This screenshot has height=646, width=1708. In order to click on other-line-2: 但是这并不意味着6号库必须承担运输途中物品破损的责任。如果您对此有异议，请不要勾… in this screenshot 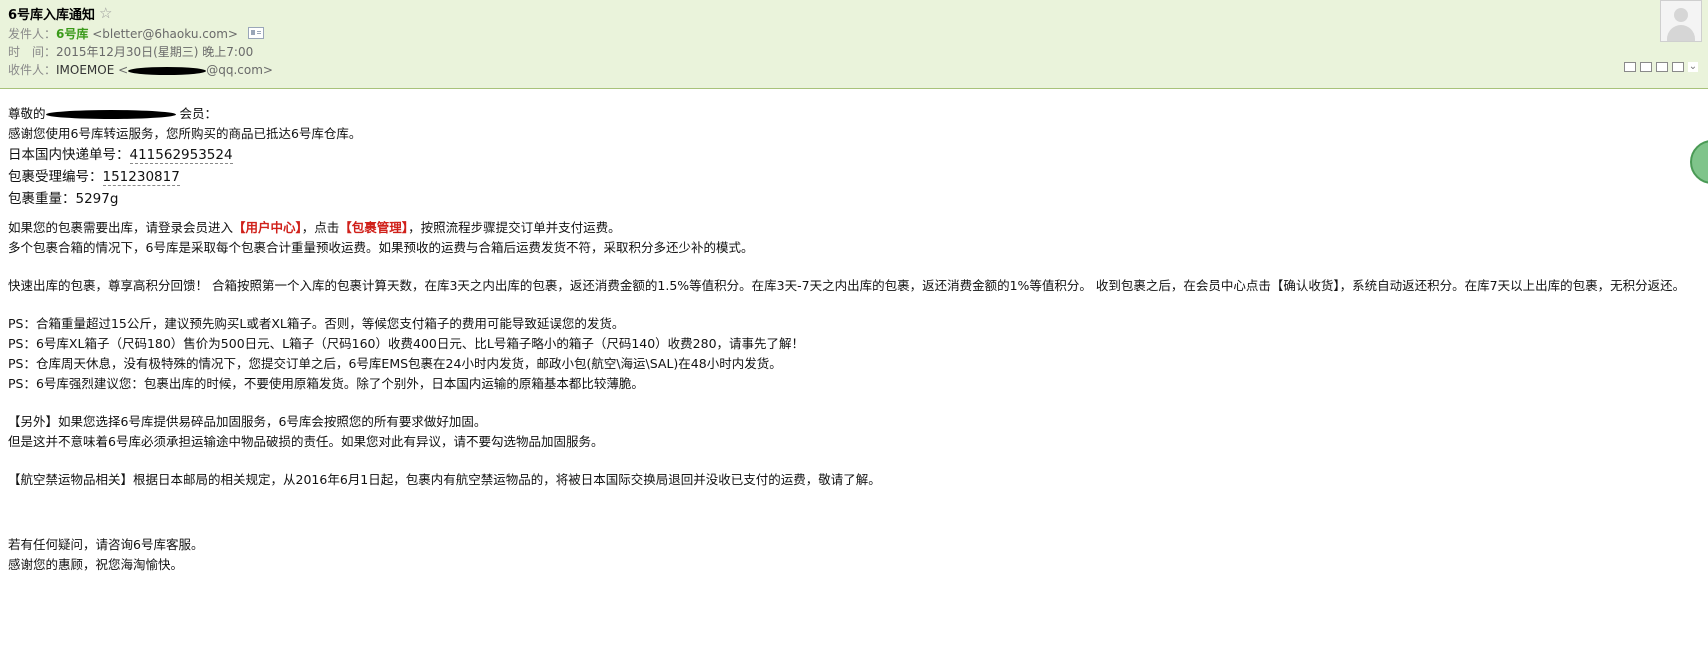, I will do `click(306, 441)`.